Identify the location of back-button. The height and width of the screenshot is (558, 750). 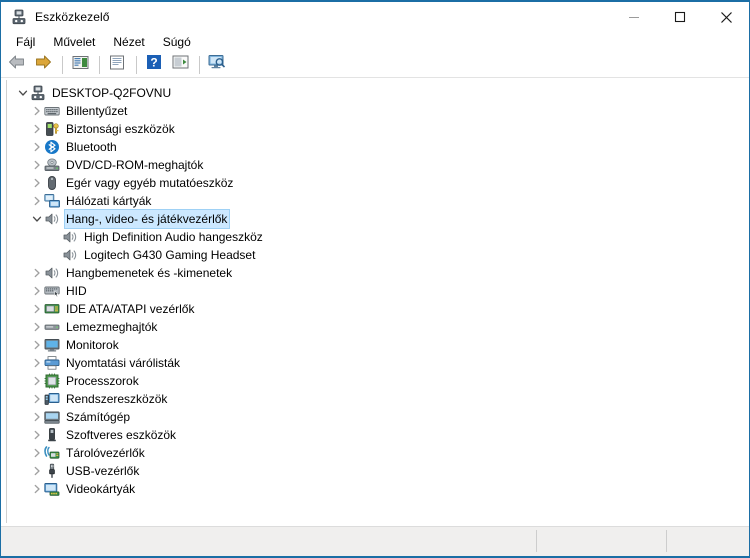
(17, 65).